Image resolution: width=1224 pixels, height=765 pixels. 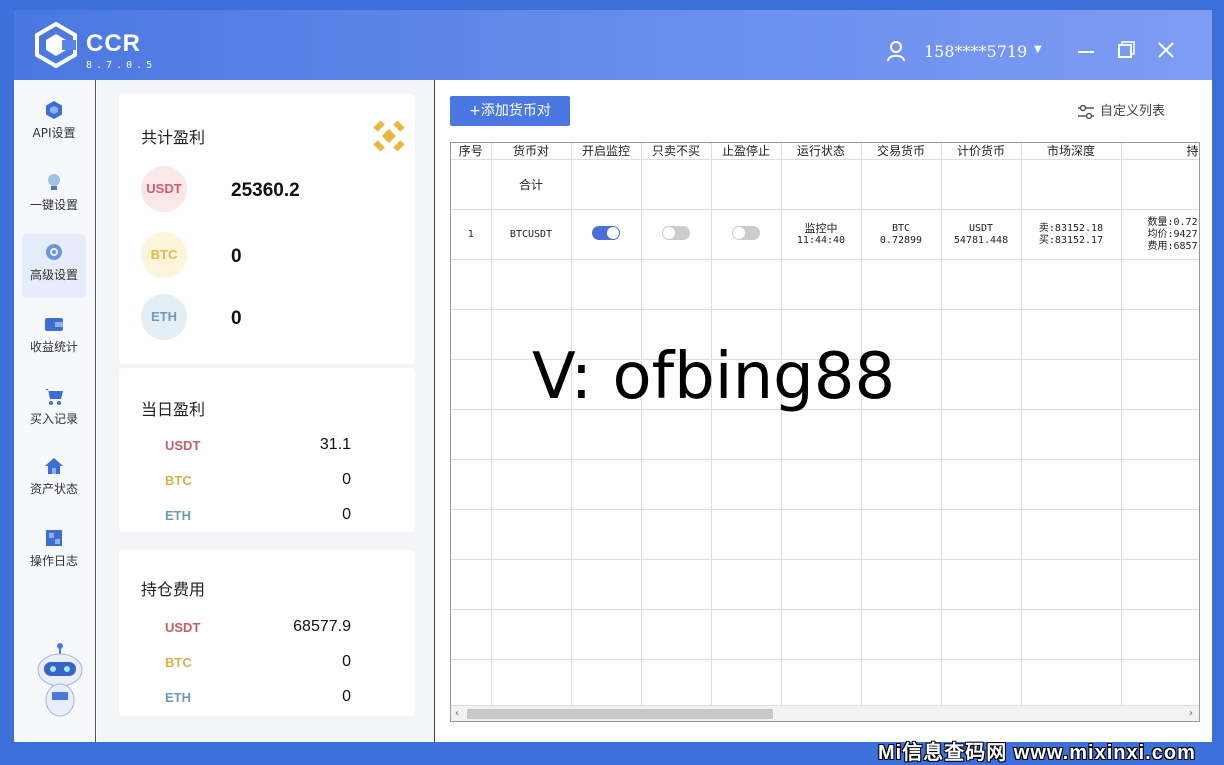 I want to click on sliders-icon, so click(x=1086, y=111).